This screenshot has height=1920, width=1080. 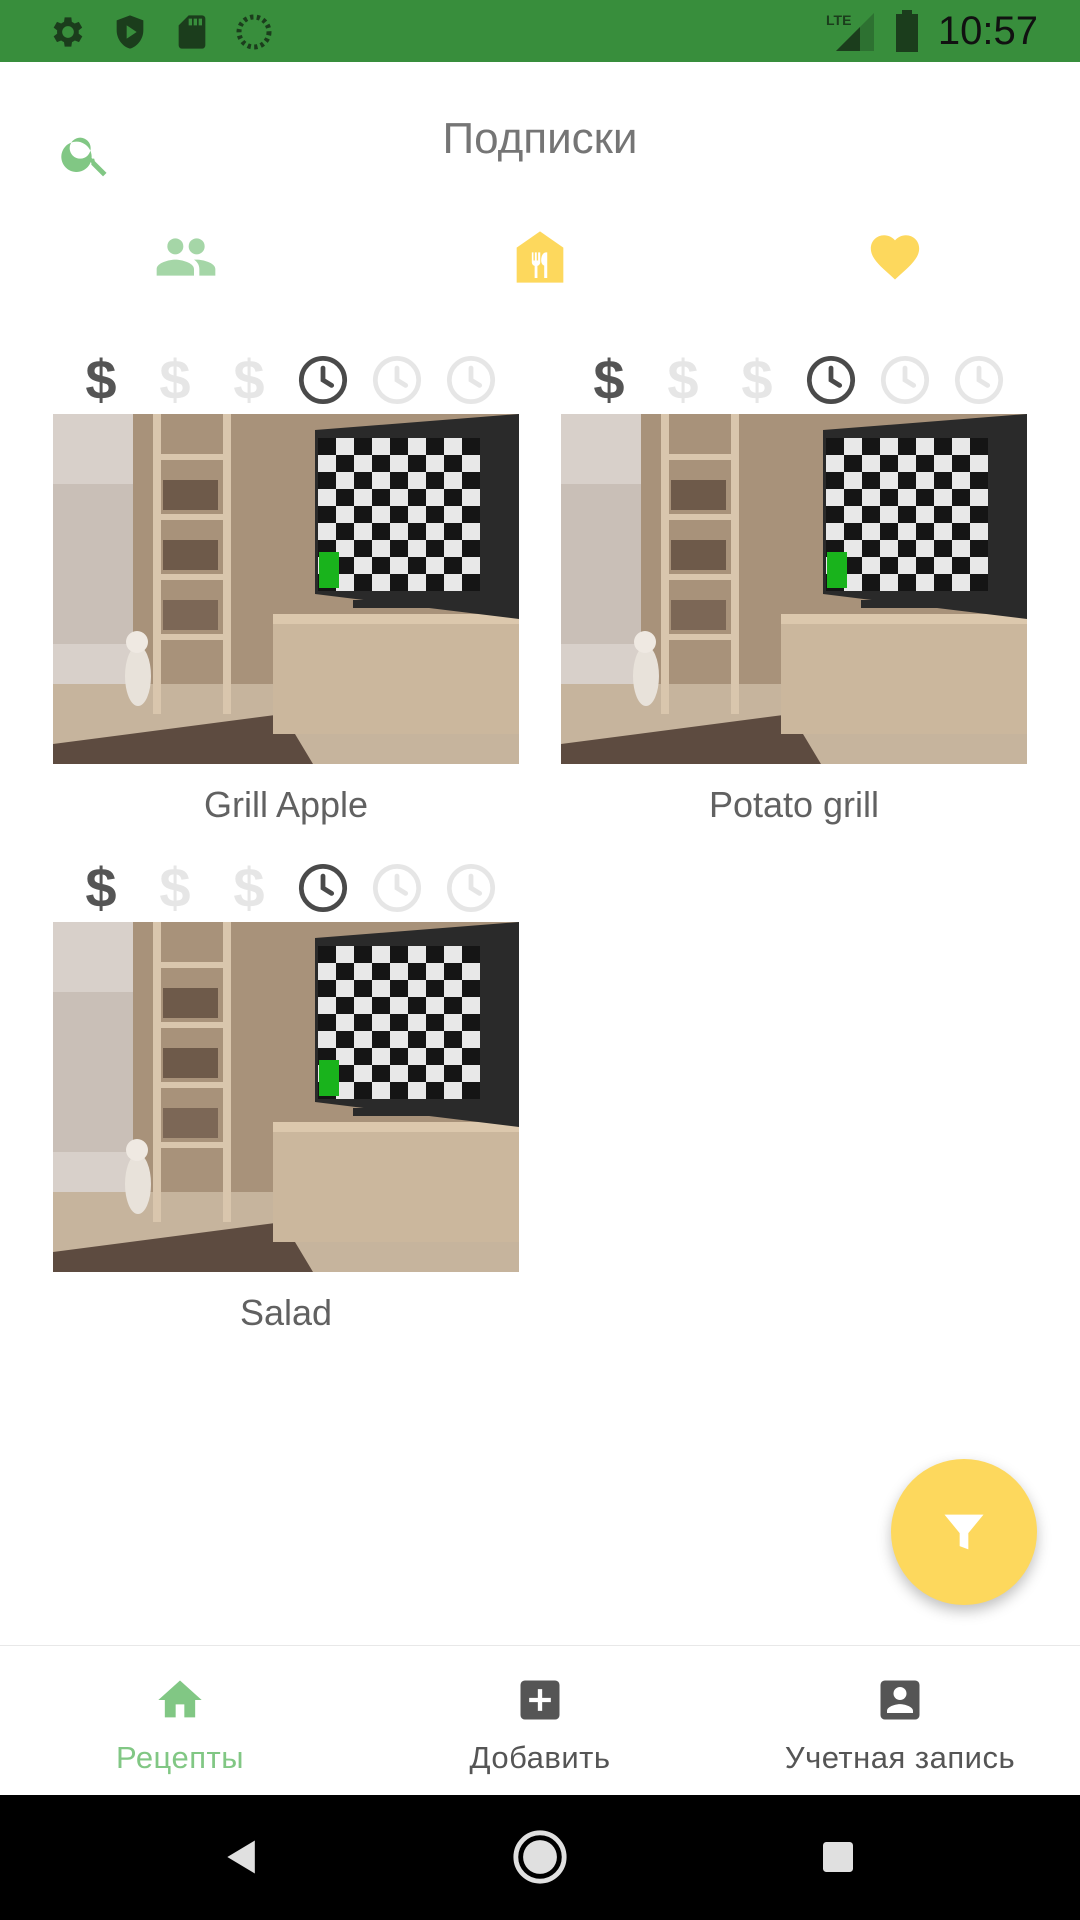 I want to click on shield-play-icon, so click(x=130, y=32).